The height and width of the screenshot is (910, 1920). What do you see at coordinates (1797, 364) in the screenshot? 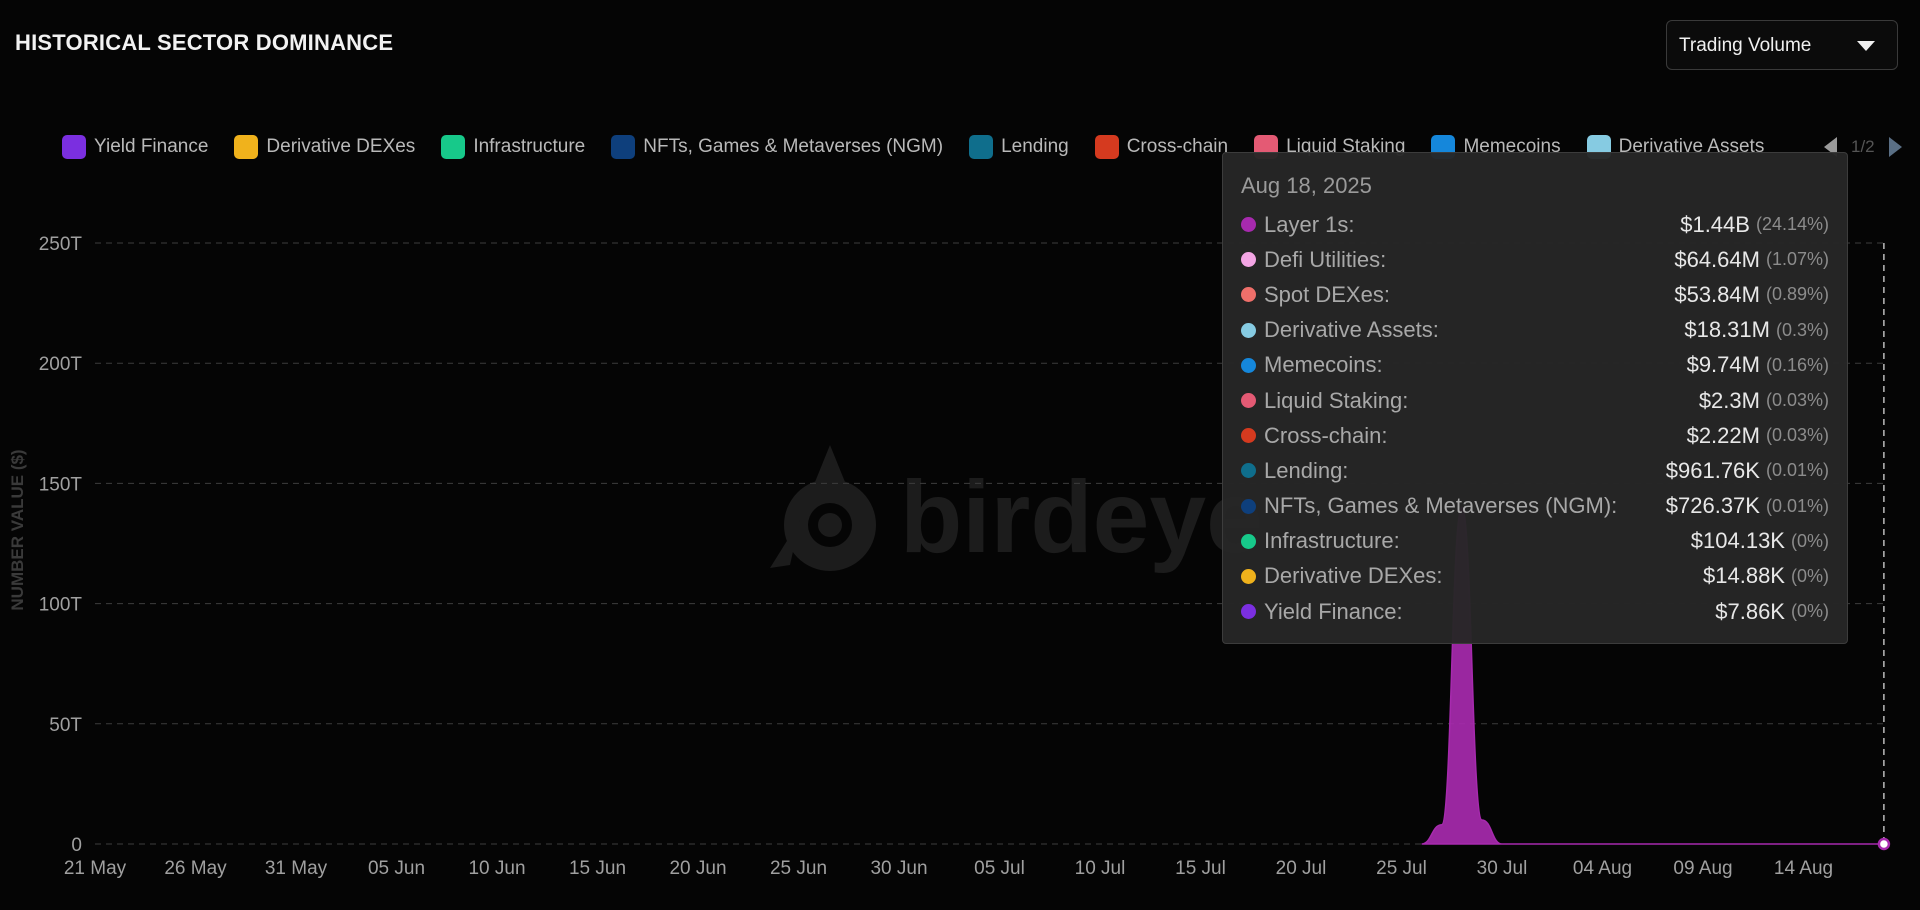
I see `tooltip-series-pct: (0.16%)` at bounding box center [1797, 364].